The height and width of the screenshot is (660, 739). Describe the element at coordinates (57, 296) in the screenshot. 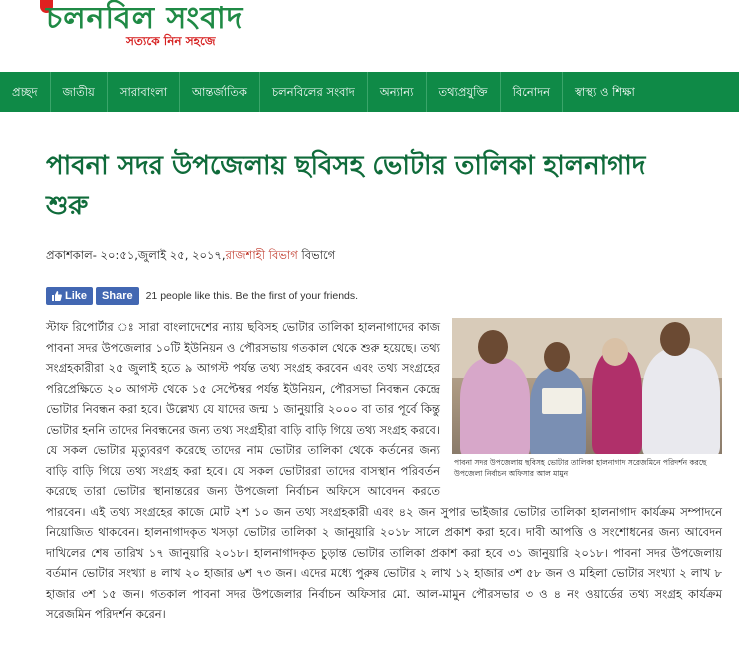

I see `thumbs-up-icon` at that location.